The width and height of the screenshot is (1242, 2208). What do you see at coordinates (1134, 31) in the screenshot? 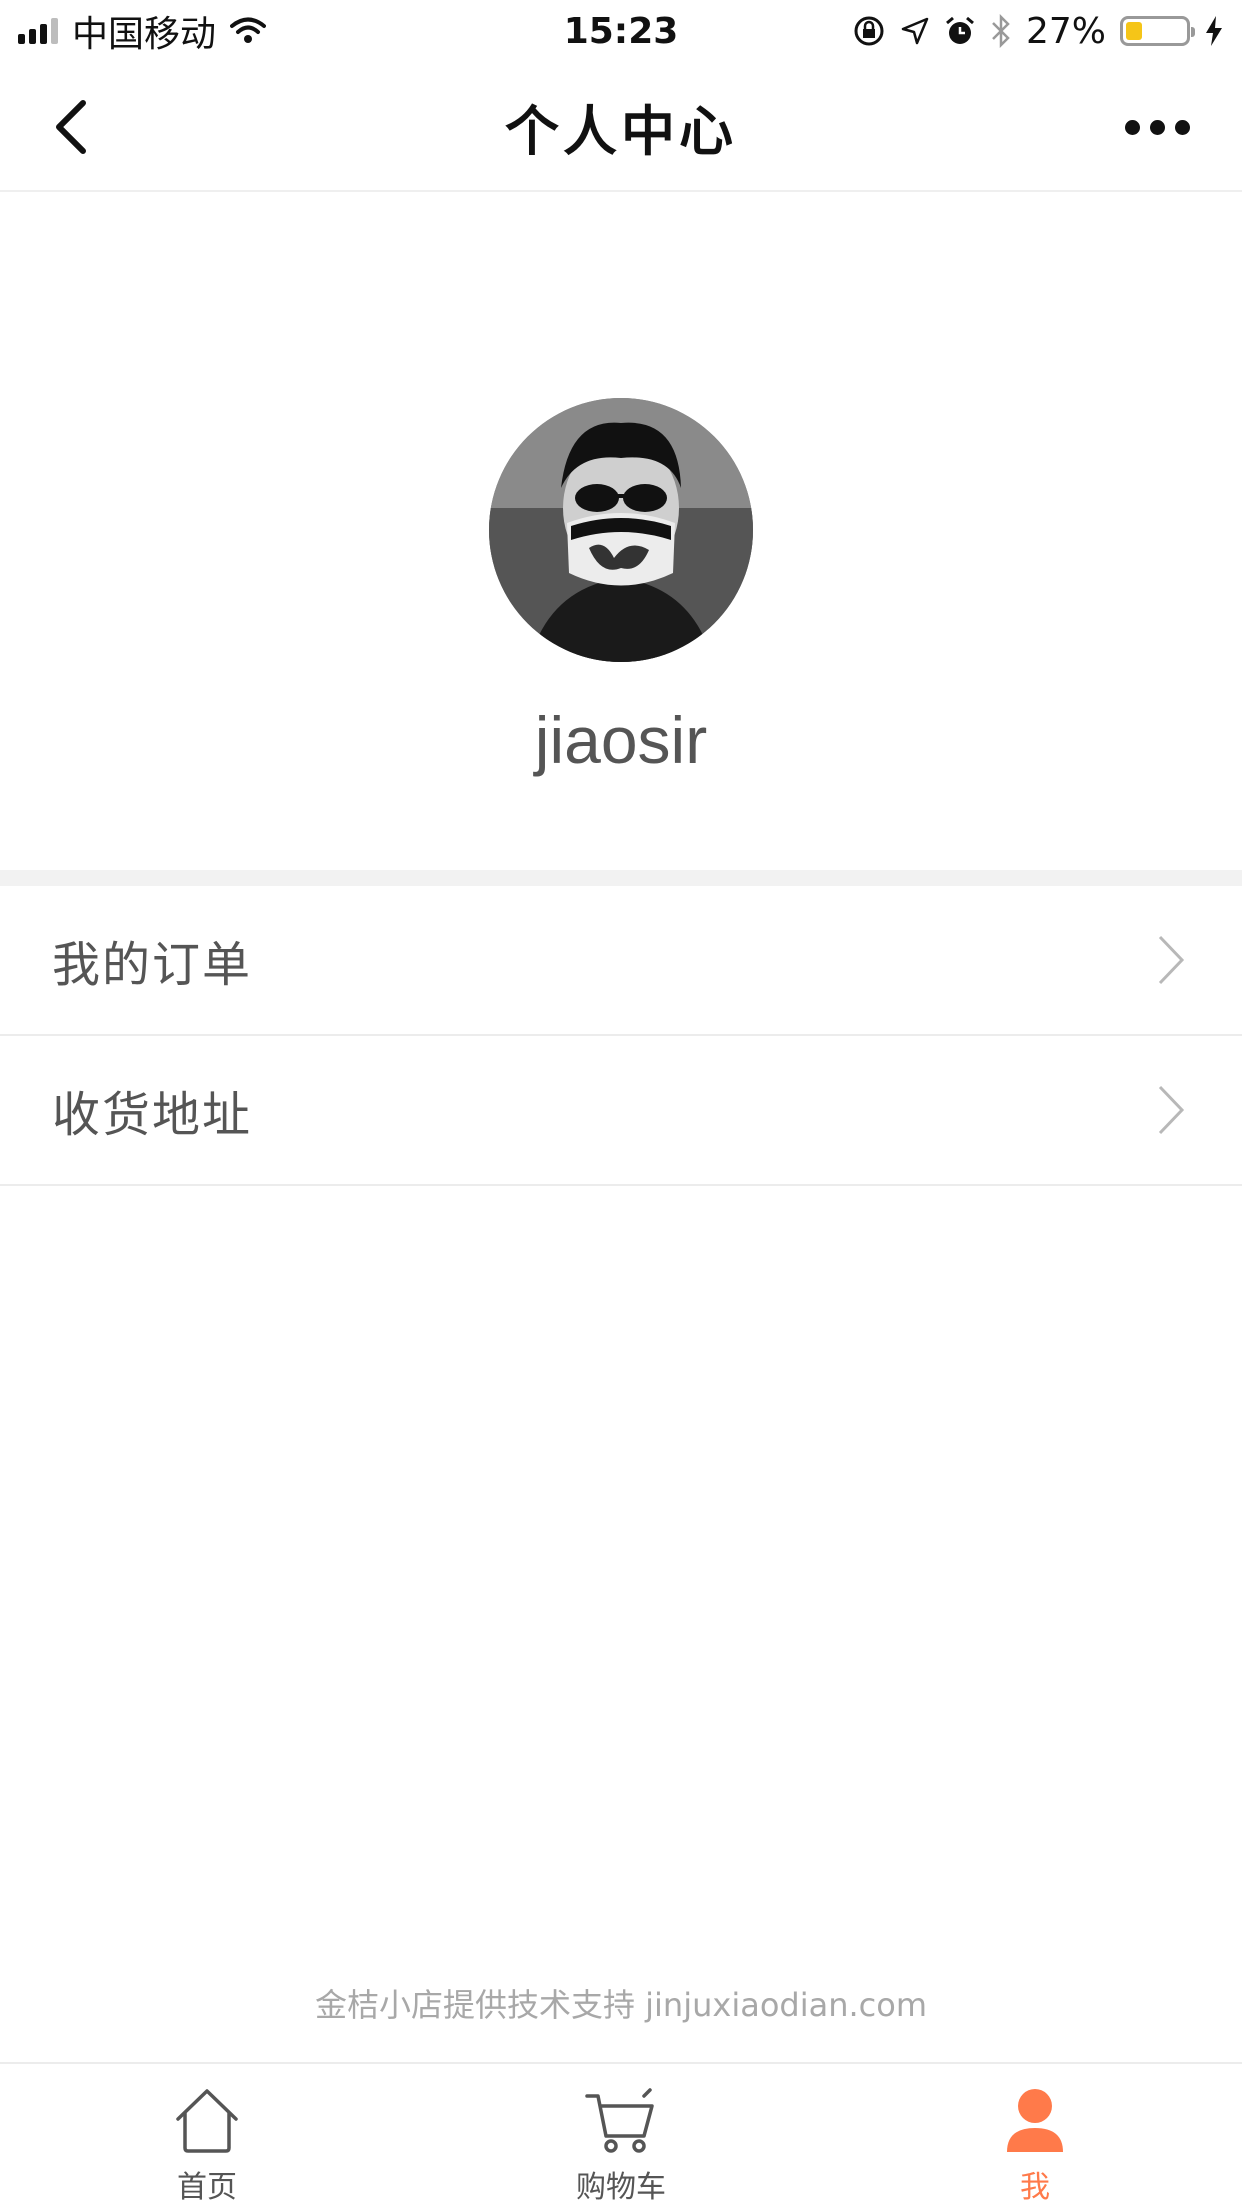
I see `battery-fill` at bounding box center [1134, 31].